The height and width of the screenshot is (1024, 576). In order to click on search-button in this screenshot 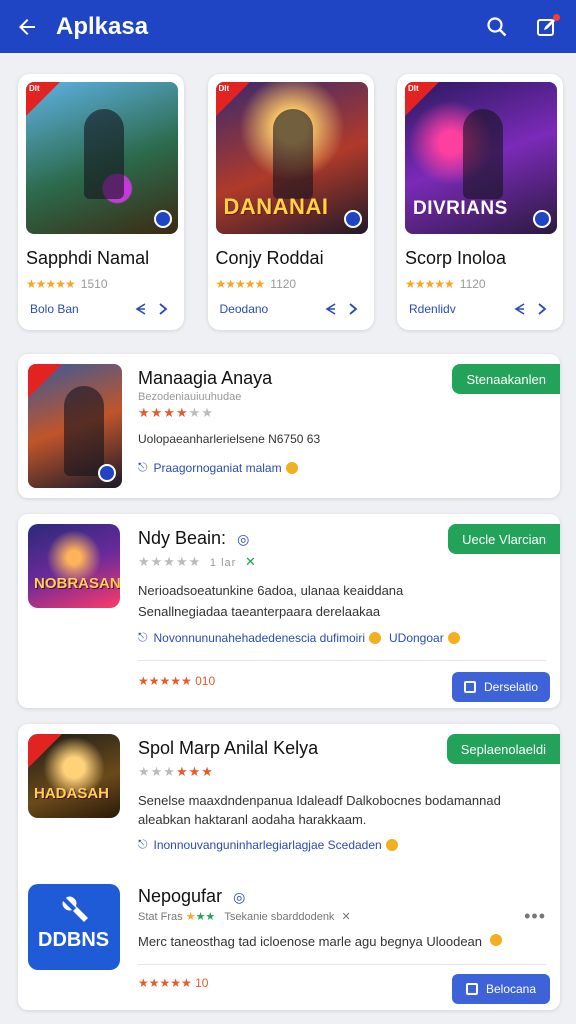, I will do `click(497, 27)`.